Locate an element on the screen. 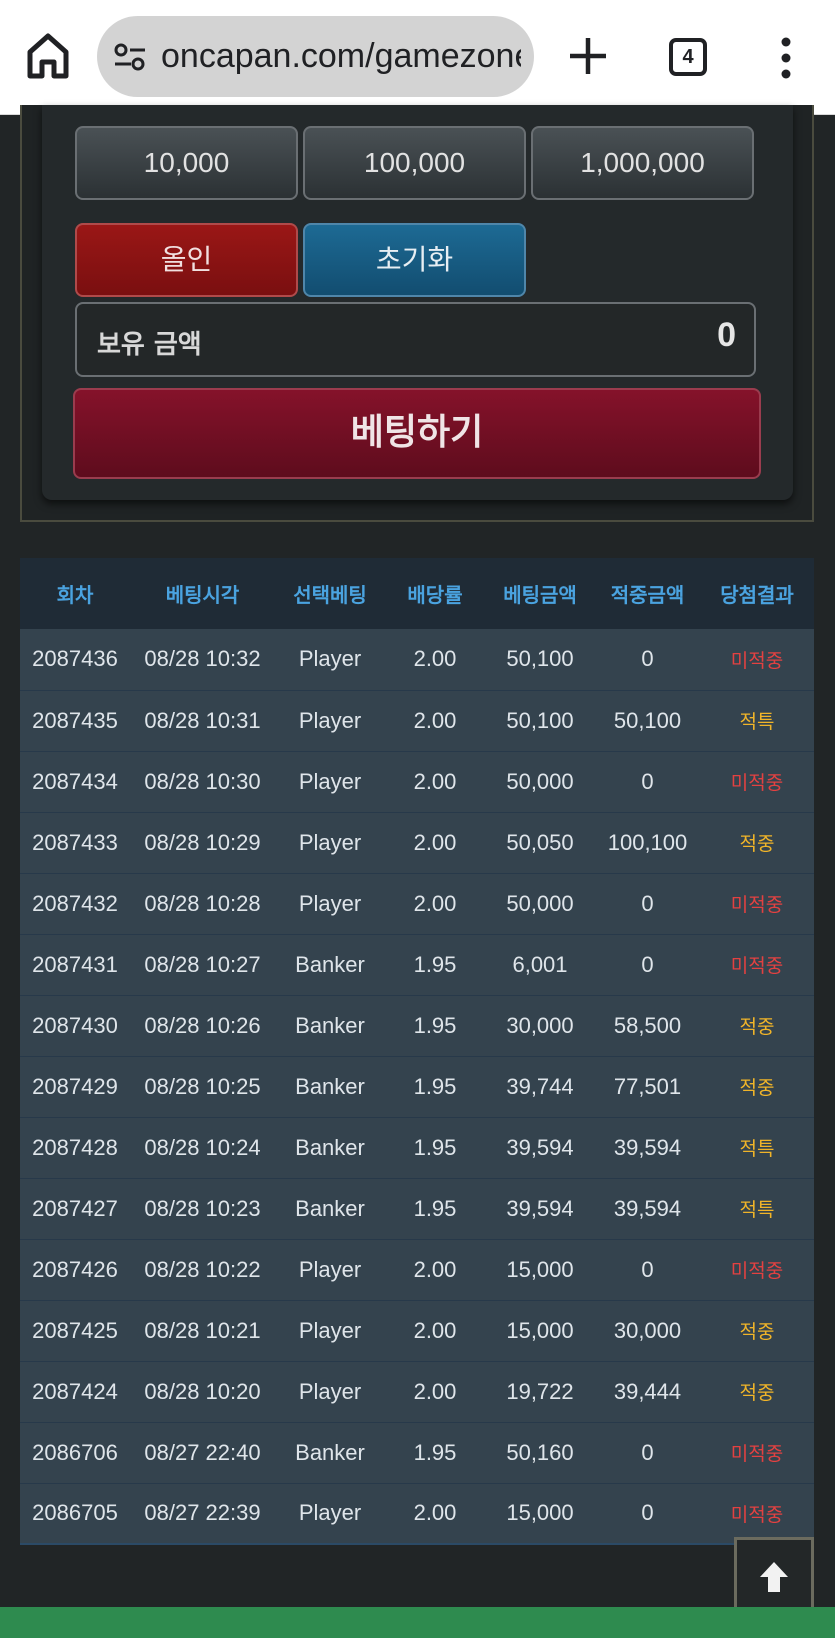 This screenshot has width=835, height=1638. cell-round: 2087433 is located at coordinates (75, 843).